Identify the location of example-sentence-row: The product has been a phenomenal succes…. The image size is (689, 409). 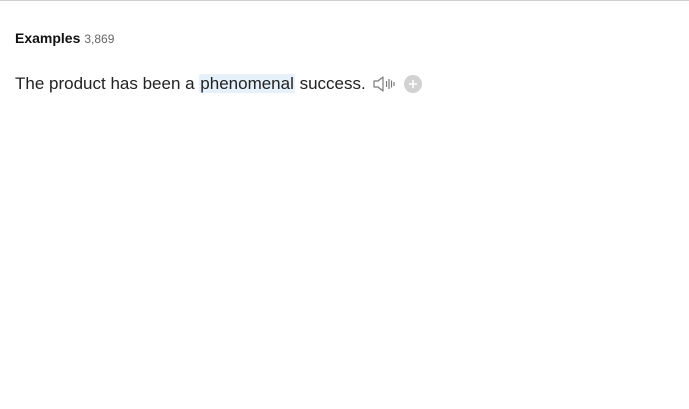
(345, 84).